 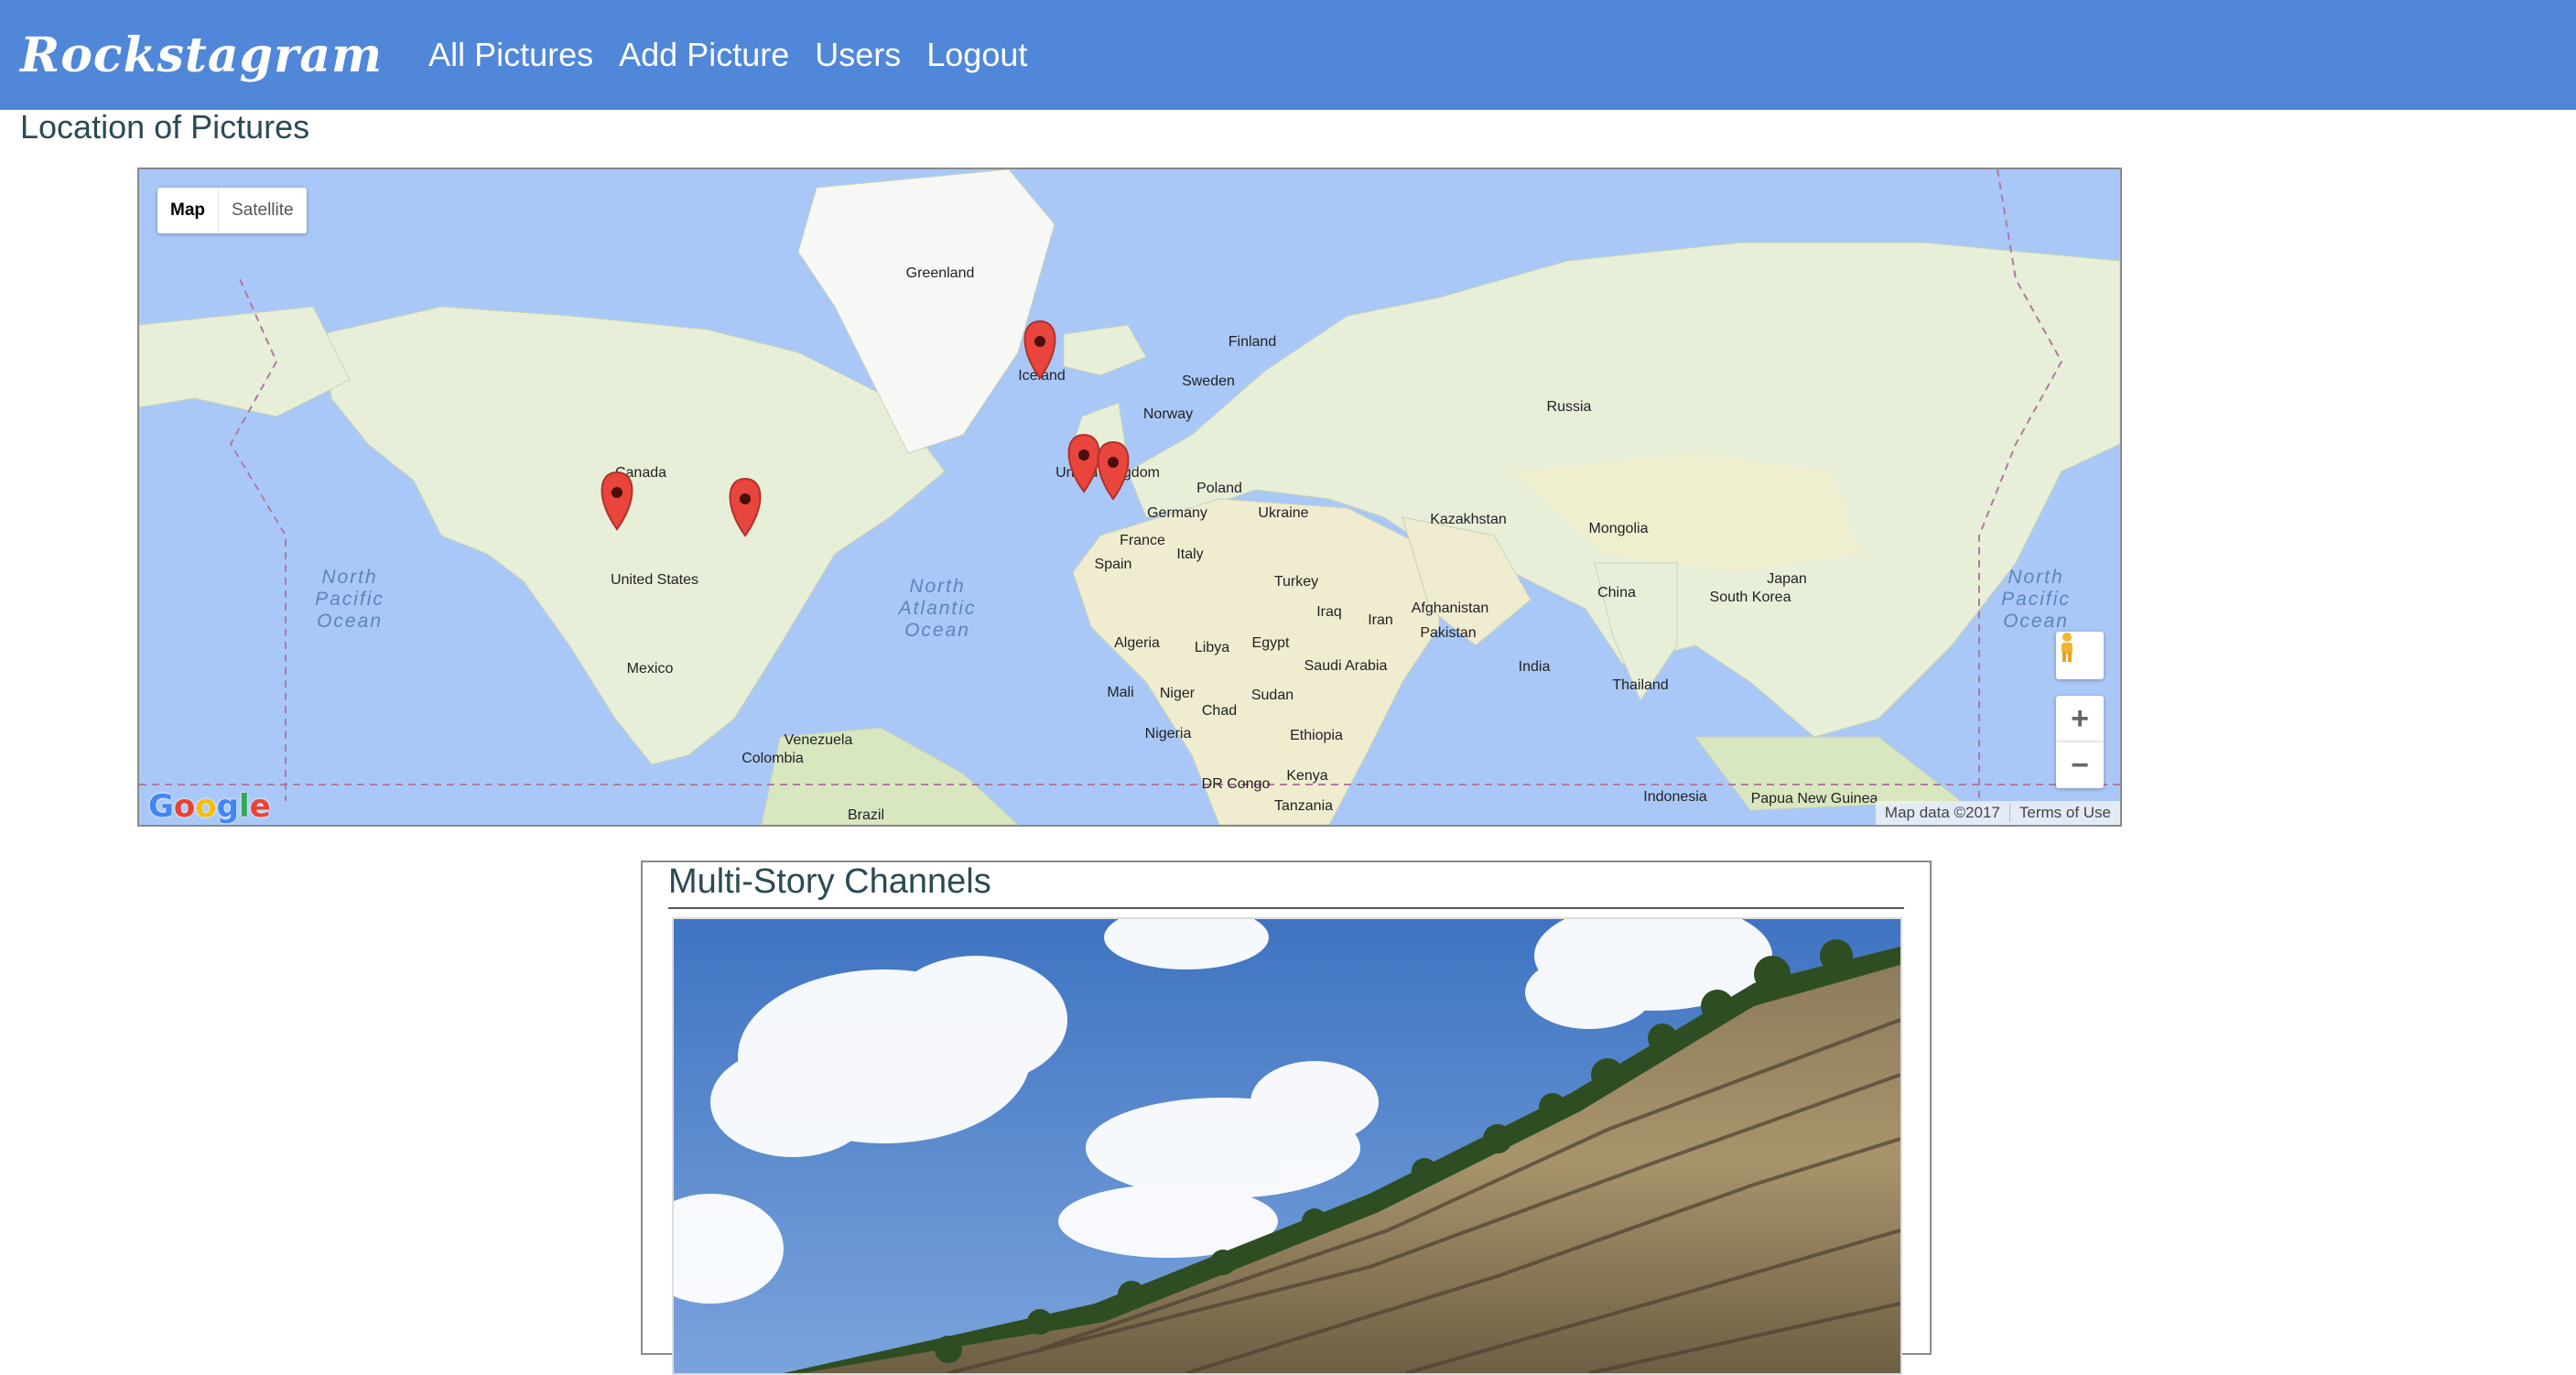 What do you see at coordinates (1236, 784) in the screenshot?
I see `country-label-dr-congo: DR Congo` at bounding box center [1236, 784].